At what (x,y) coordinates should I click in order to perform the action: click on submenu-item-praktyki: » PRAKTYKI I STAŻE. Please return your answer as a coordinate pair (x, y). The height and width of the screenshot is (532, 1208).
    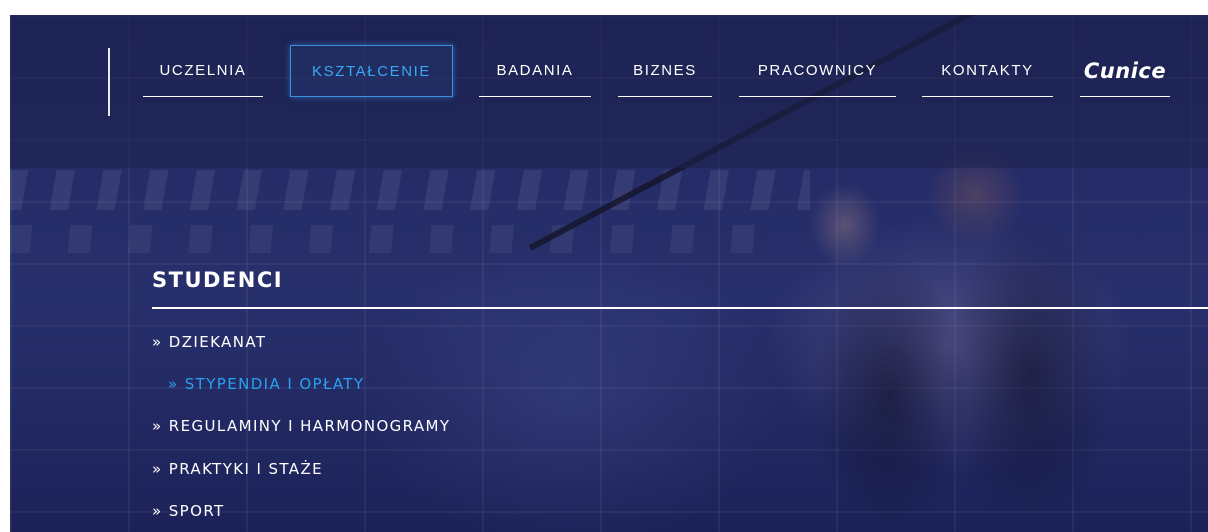
    Looking at the image, I should click on (237, 469).